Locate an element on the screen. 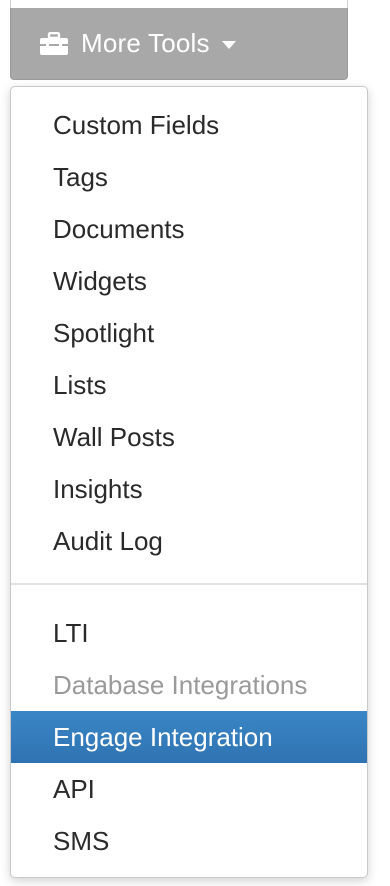  menu-item-custom-fields: Custom Fields is located at coordinates (189, 125).